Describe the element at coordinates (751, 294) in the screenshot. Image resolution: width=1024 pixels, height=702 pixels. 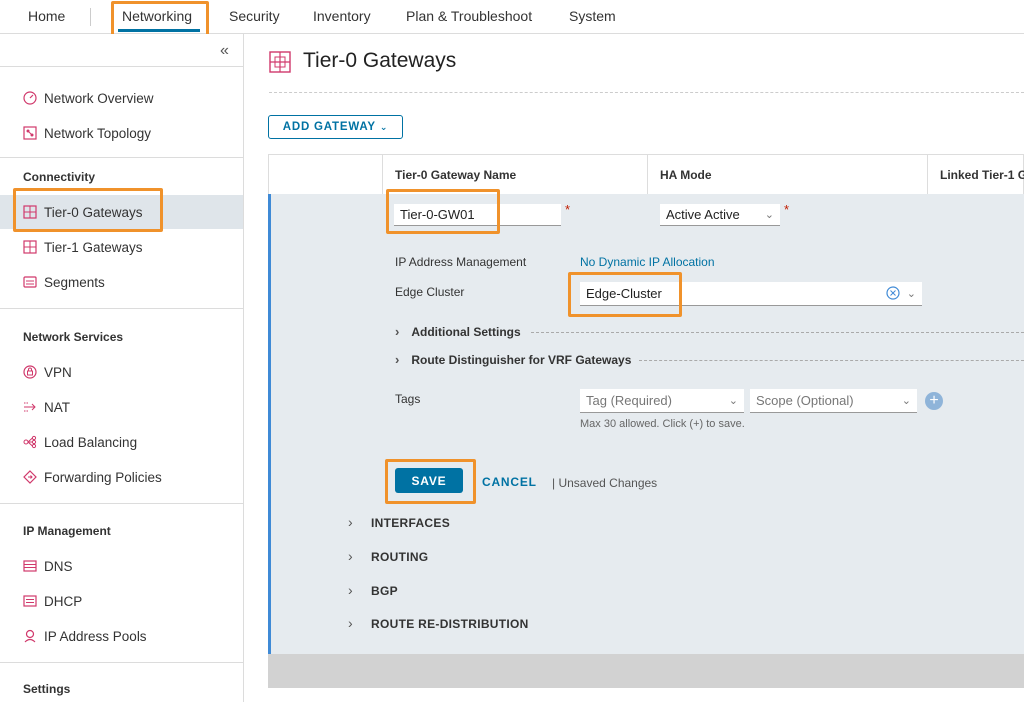
I see `edge-cluster-select: Edge-Cluster ⌄` at that location.